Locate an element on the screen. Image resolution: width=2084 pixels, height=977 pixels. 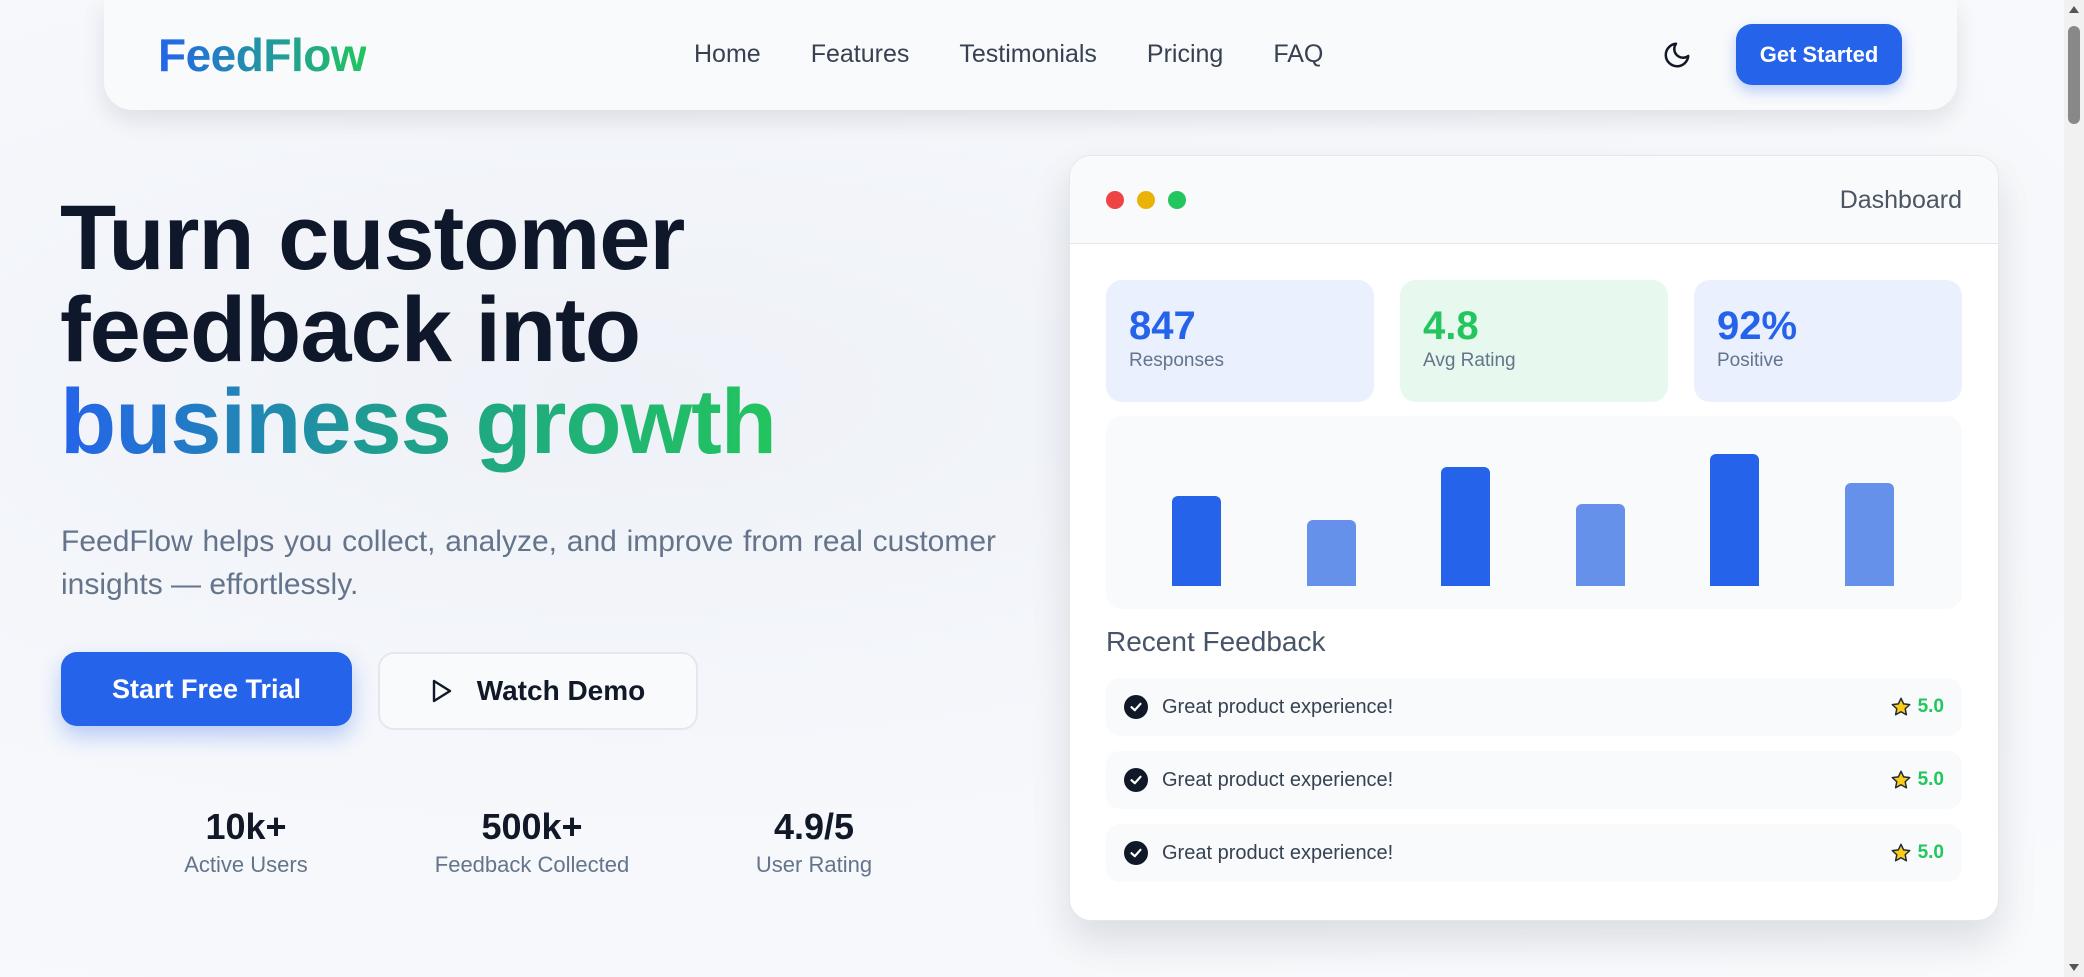
nav-link-testimonials: Testimonials is located at coordinates (1028, 54).